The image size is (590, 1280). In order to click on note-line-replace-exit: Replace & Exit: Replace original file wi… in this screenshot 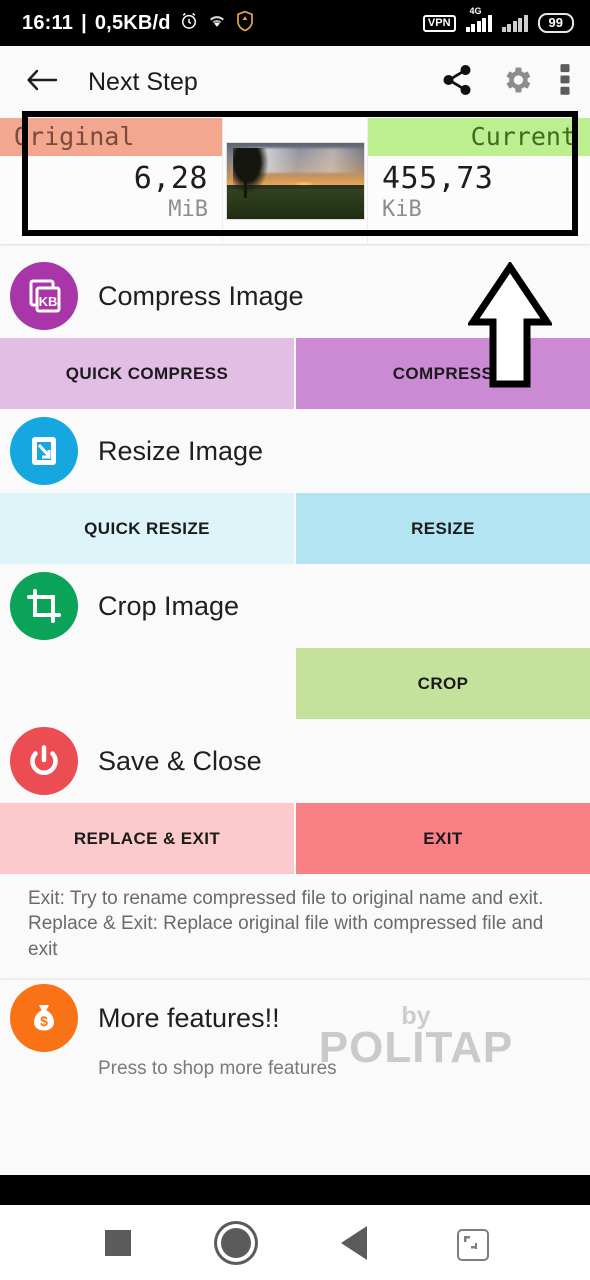, I will do `click(286, 936)`.